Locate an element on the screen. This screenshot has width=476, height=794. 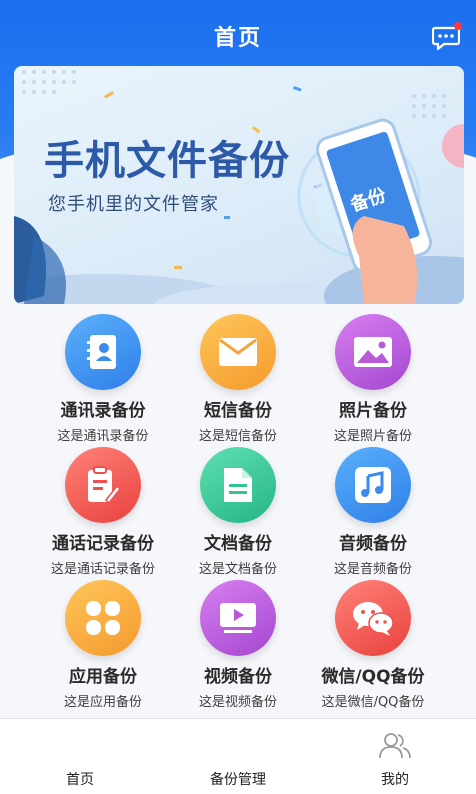
feature-label: 通讯录备份 is located at coordinates (103, 411).